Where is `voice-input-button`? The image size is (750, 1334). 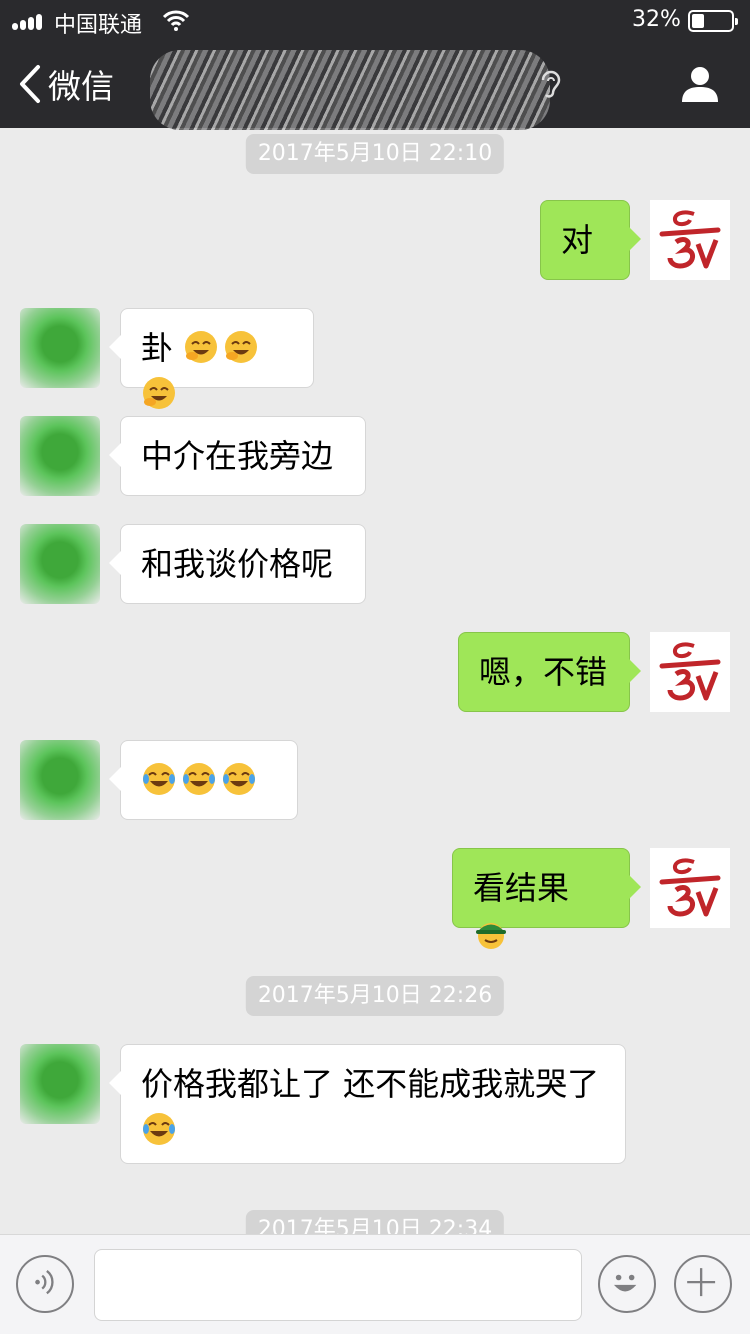
voice-input-button is located at coordinates (45, 1284).